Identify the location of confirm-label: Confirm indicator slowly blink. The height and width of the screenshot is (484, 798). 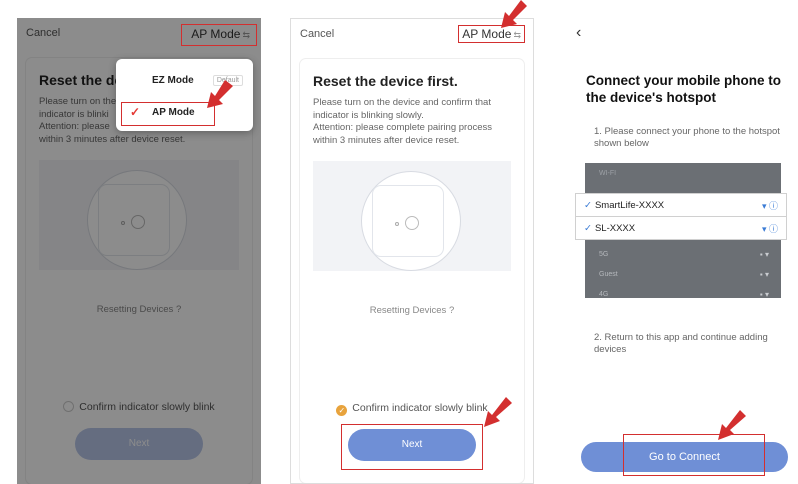
(420, 408).